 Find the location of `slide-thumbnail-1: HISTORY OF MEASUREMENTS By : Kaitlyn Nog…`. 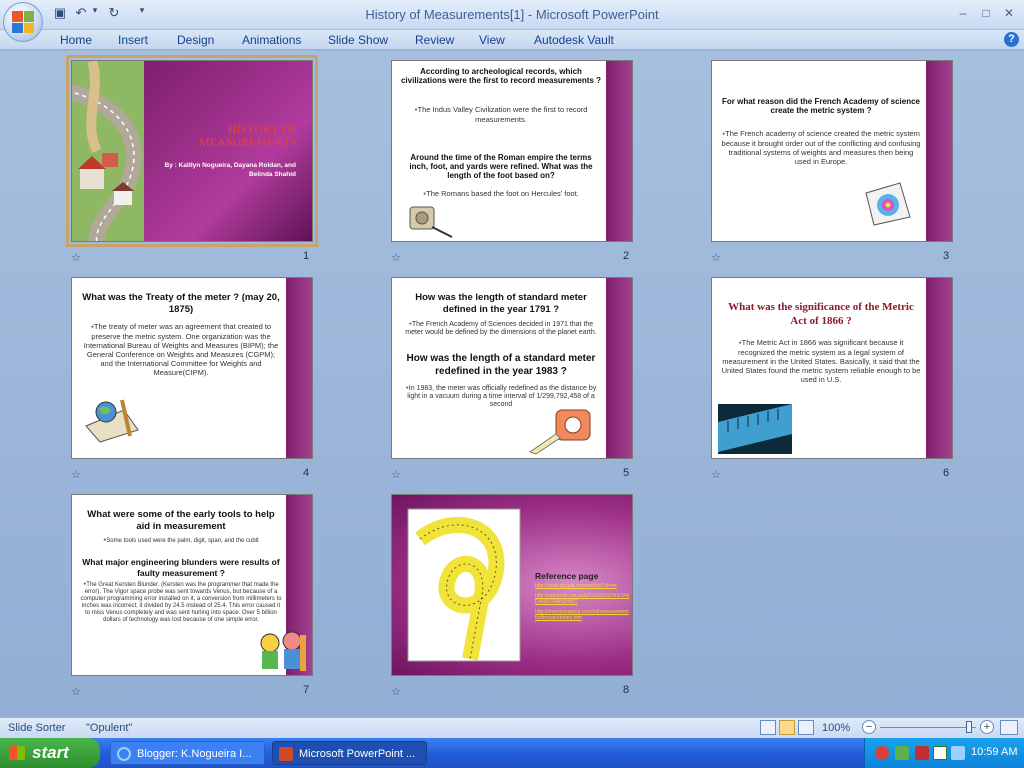

slide-thumbnail-1: HISTORY OF MEASUREMENTS By : Kaitlyn Nog… is located at coordinates (192, 151).